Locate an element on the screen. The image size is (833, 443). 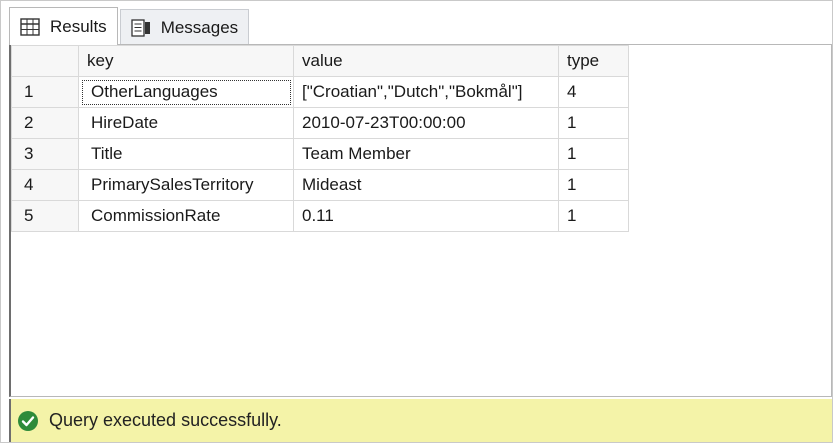
cell-key: Title is located at coordinates (186, 154).